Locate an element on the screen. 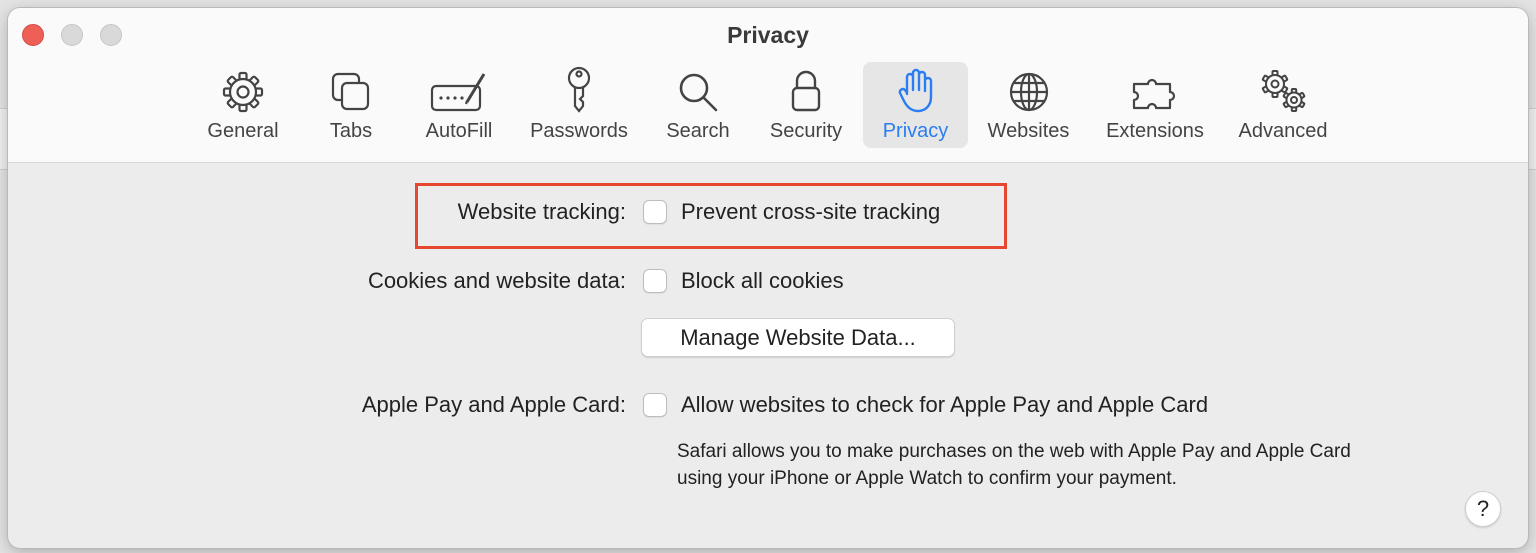 This screenshot has width=1536, height=553. tab-extensions: Extensions is located at coordinates (1155, 105).